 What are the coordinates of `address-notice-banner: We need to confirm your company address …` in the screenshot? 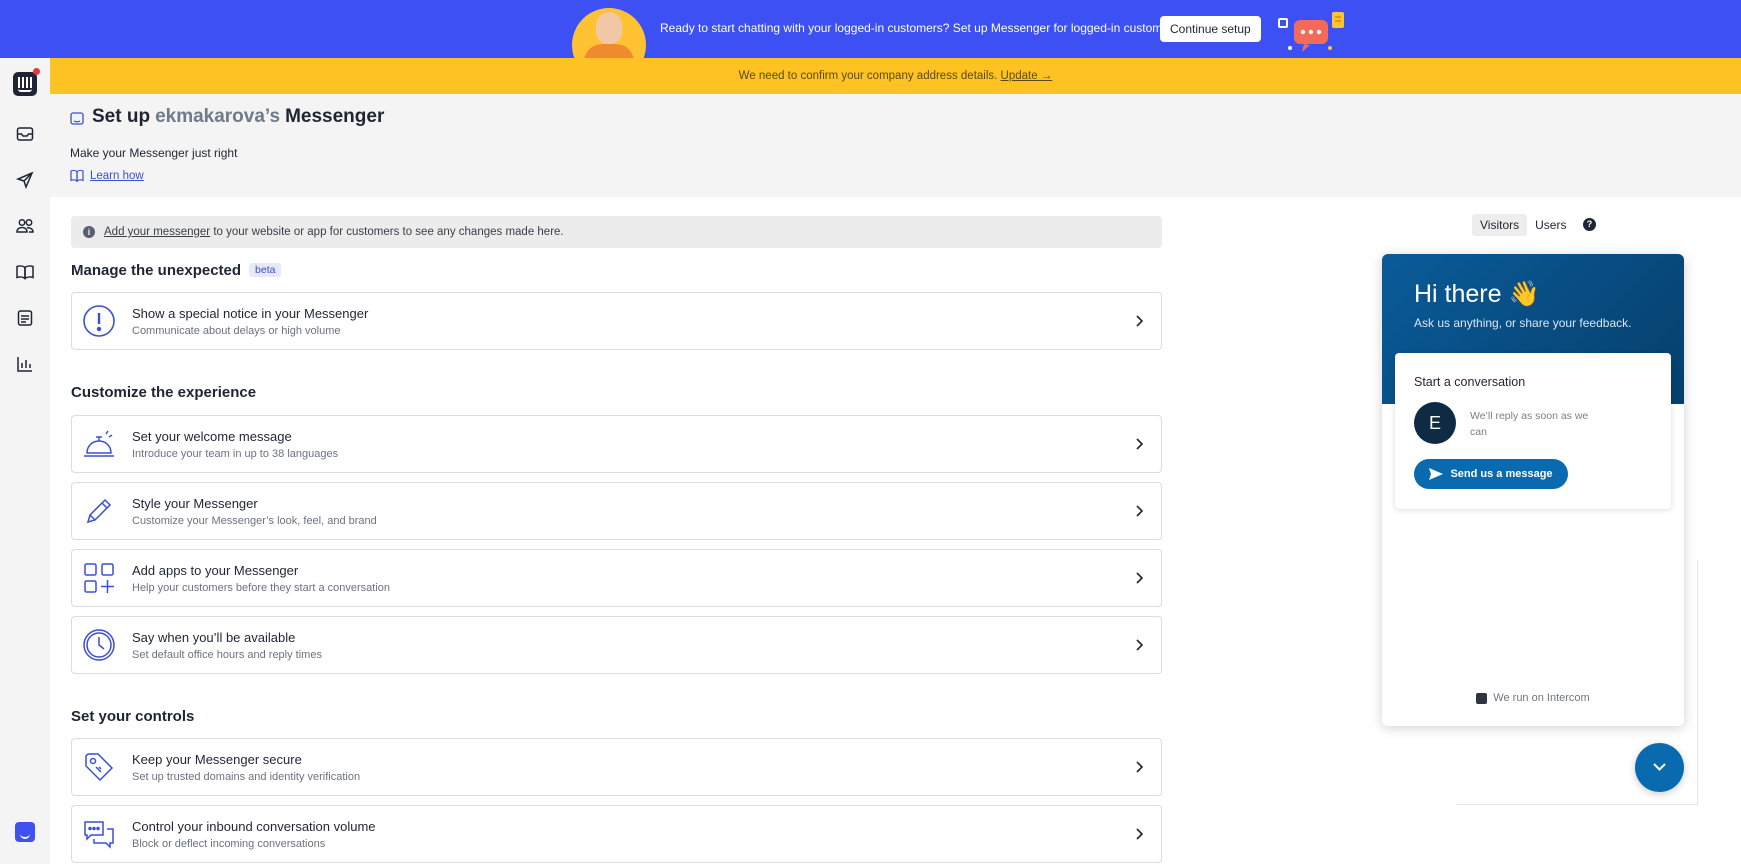 It's located at (895, 76).